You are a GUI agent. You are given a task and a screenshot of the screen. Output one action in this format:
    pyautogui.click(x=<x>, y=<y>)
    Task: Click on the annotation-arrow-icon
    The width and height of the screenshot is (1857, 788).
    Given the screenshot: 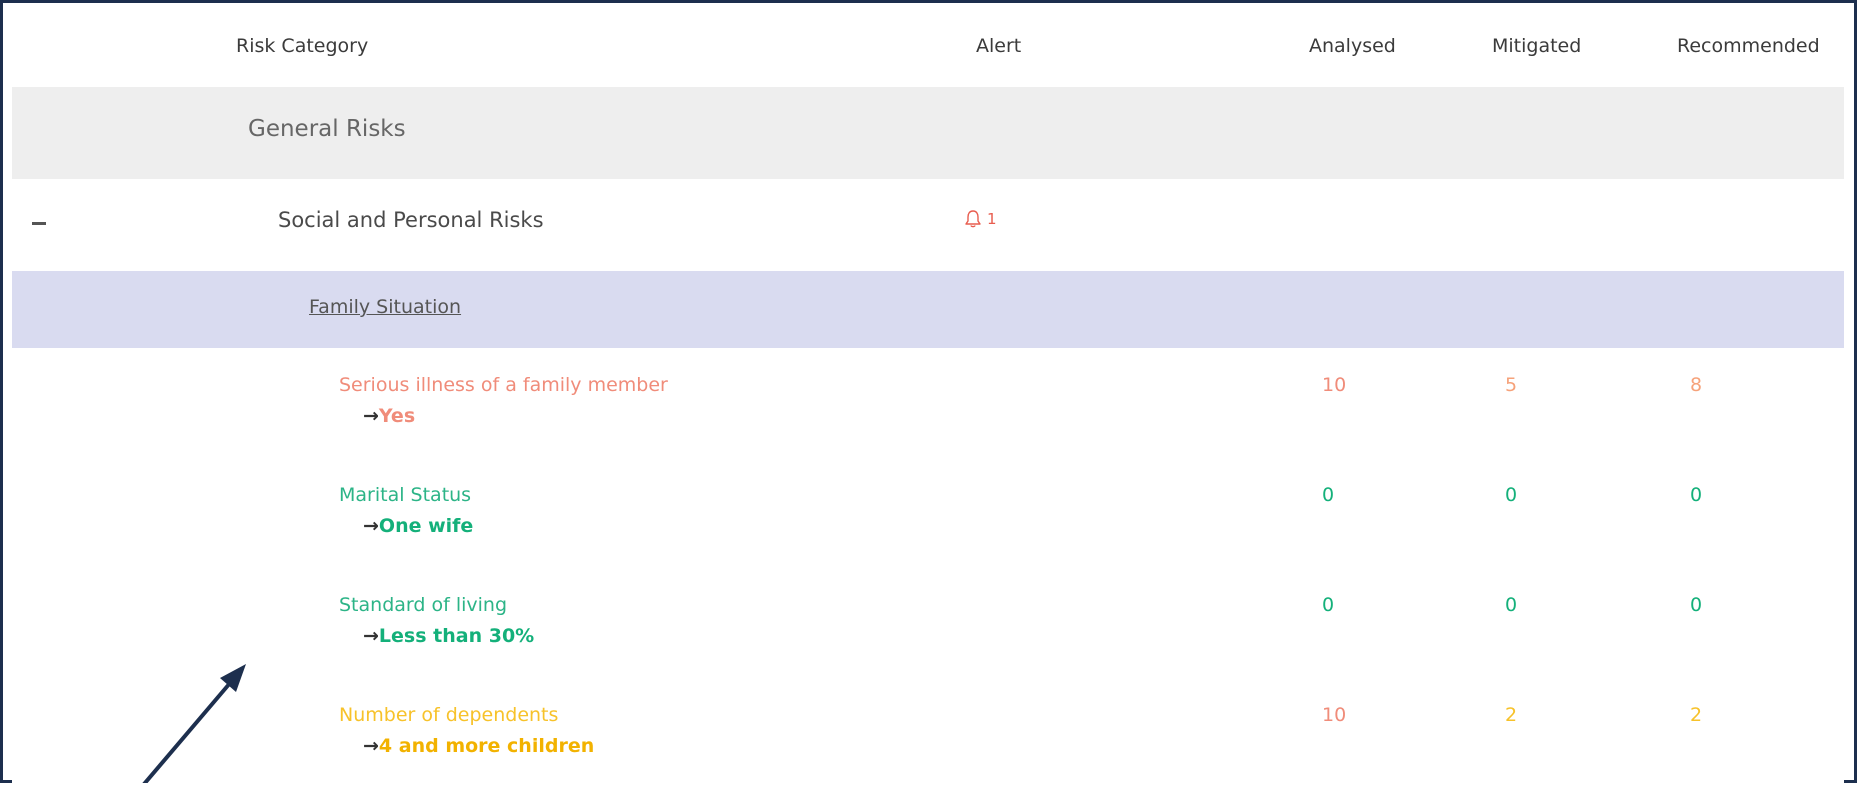 What is the action you would take?
    pyautogui.click(x=194, y=723)
    